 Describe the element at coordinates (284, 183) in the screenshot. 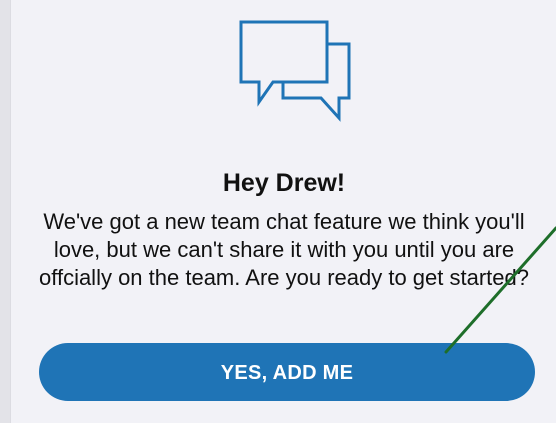

I see `greeting-title: Hey Drew!` at that location.